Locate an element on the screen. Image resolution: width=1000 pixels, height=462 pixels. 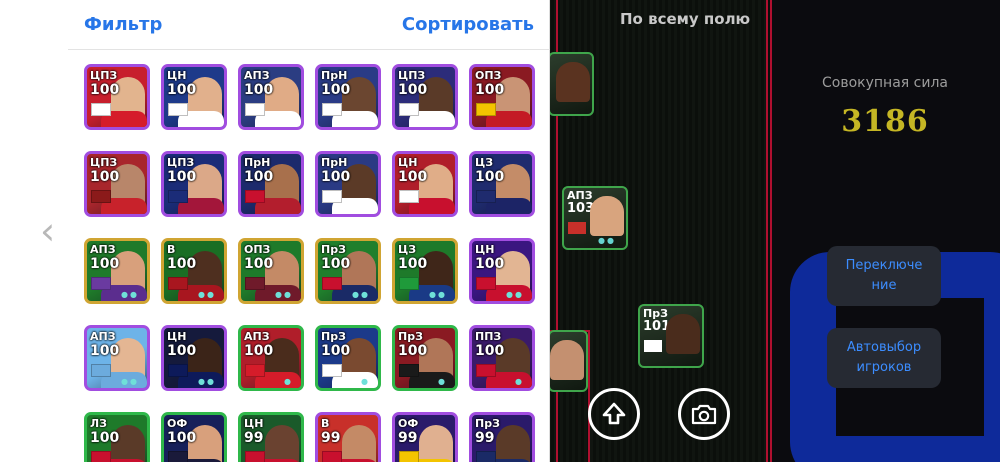
player-card: ЦН 99 is located at coordinates (271, 437).